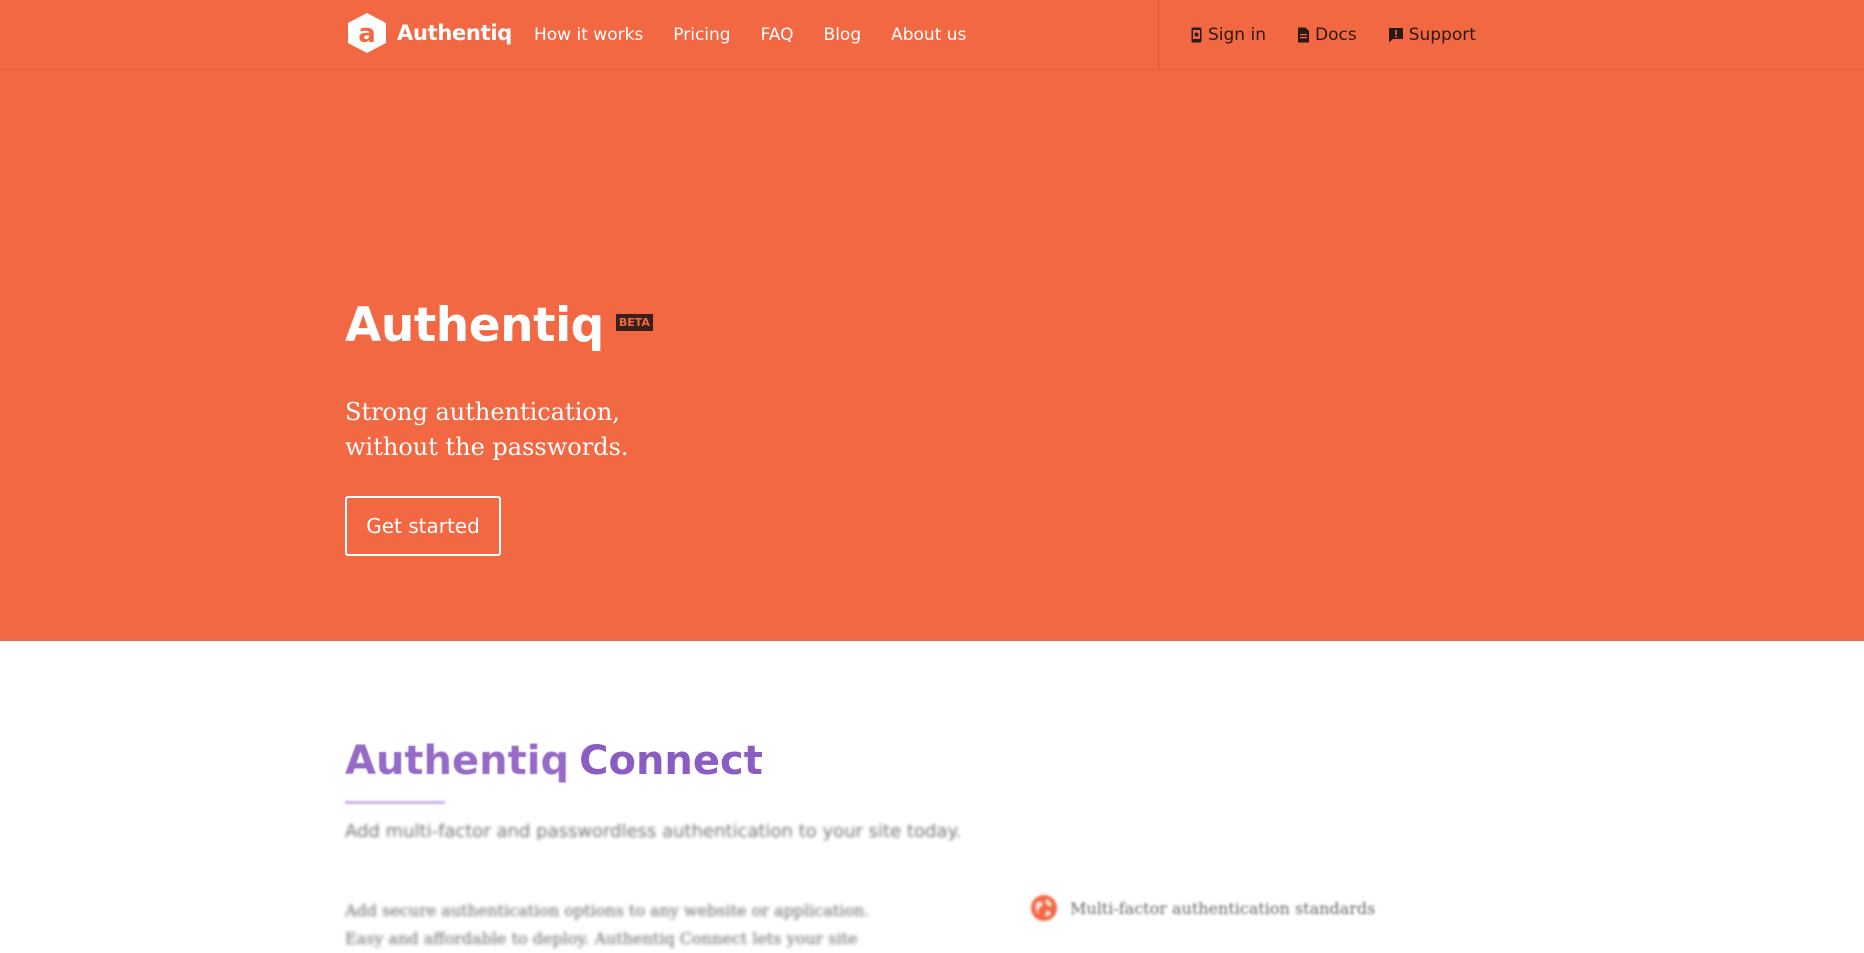 The height and width of the screenshot is (953, 1864). I want to click on nav-link-faq: FAQ, so click(777, 35).